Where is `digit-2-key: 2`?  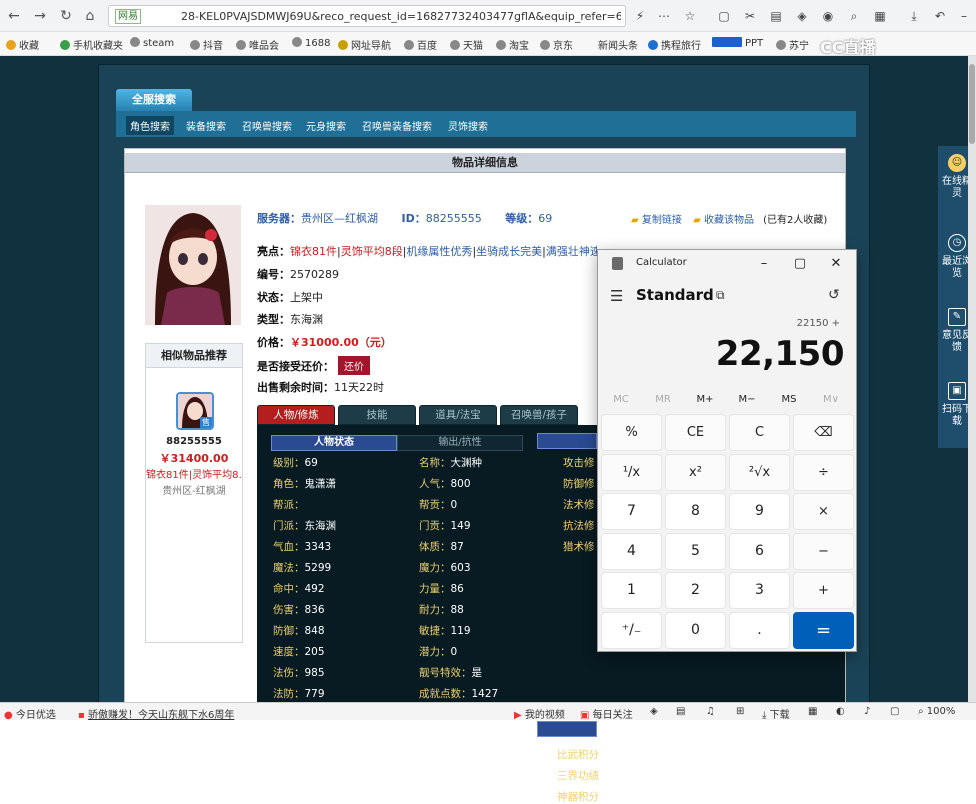 digit-2-key: 2 is located at coordinates (695, 590).